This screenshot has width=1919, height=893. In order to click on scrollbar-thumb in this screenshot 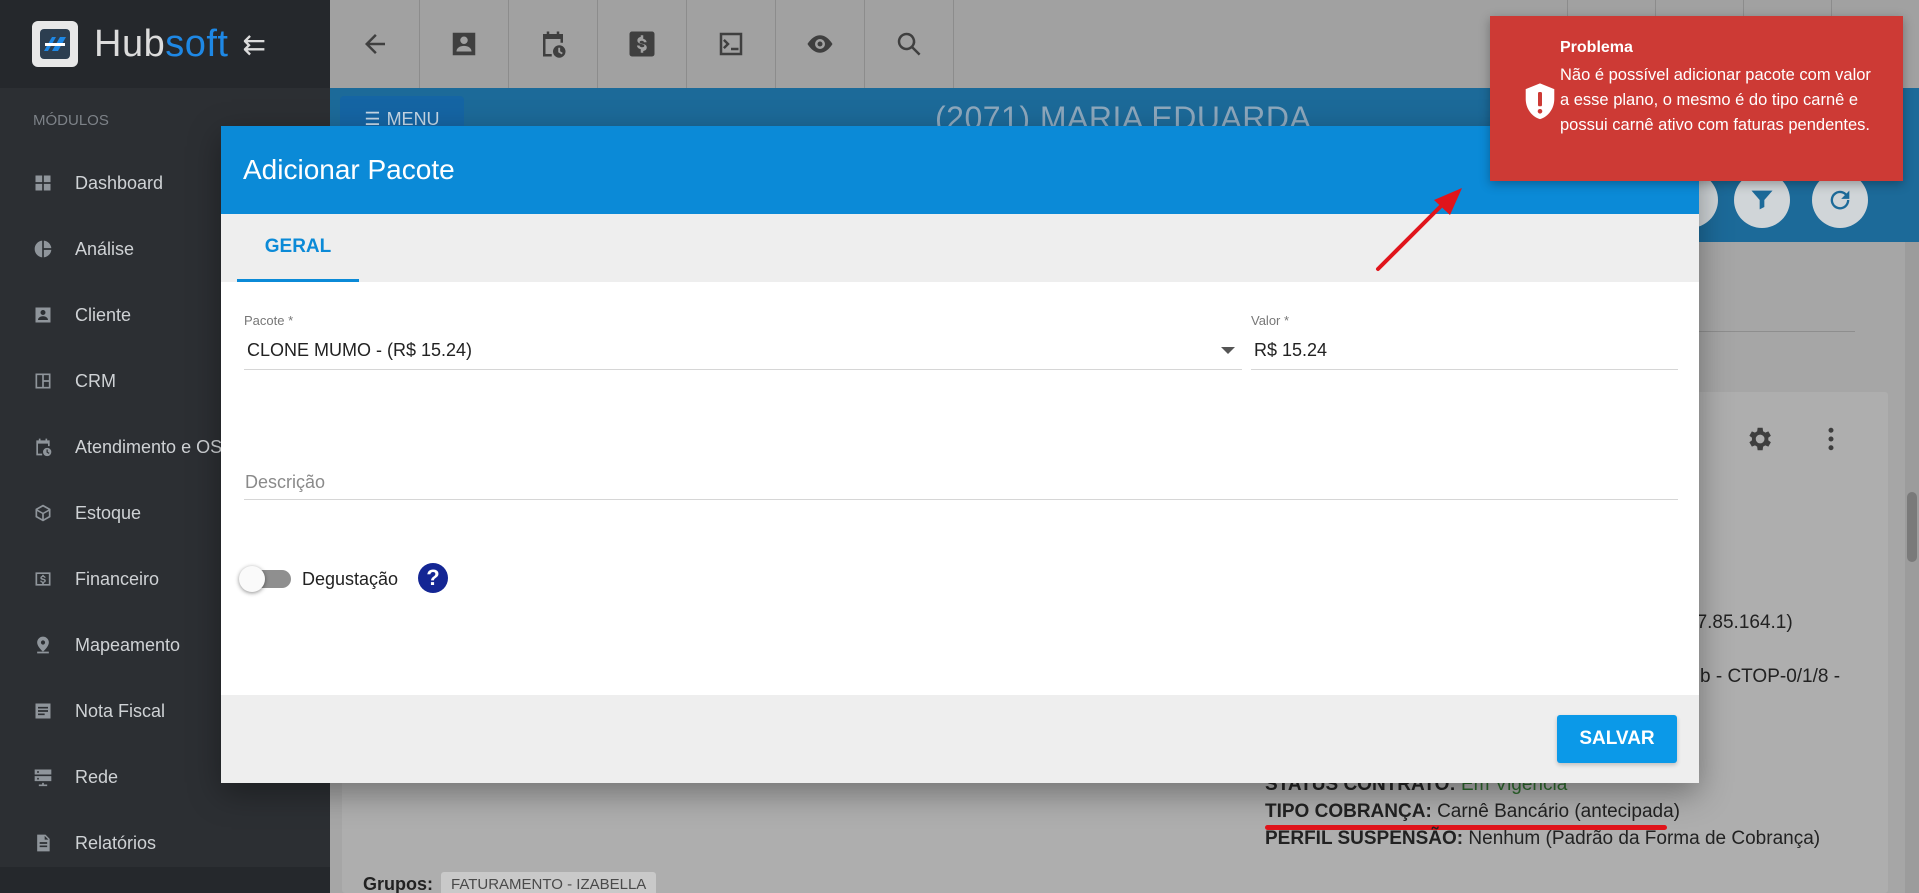, I will do `click(1912, 527)`.